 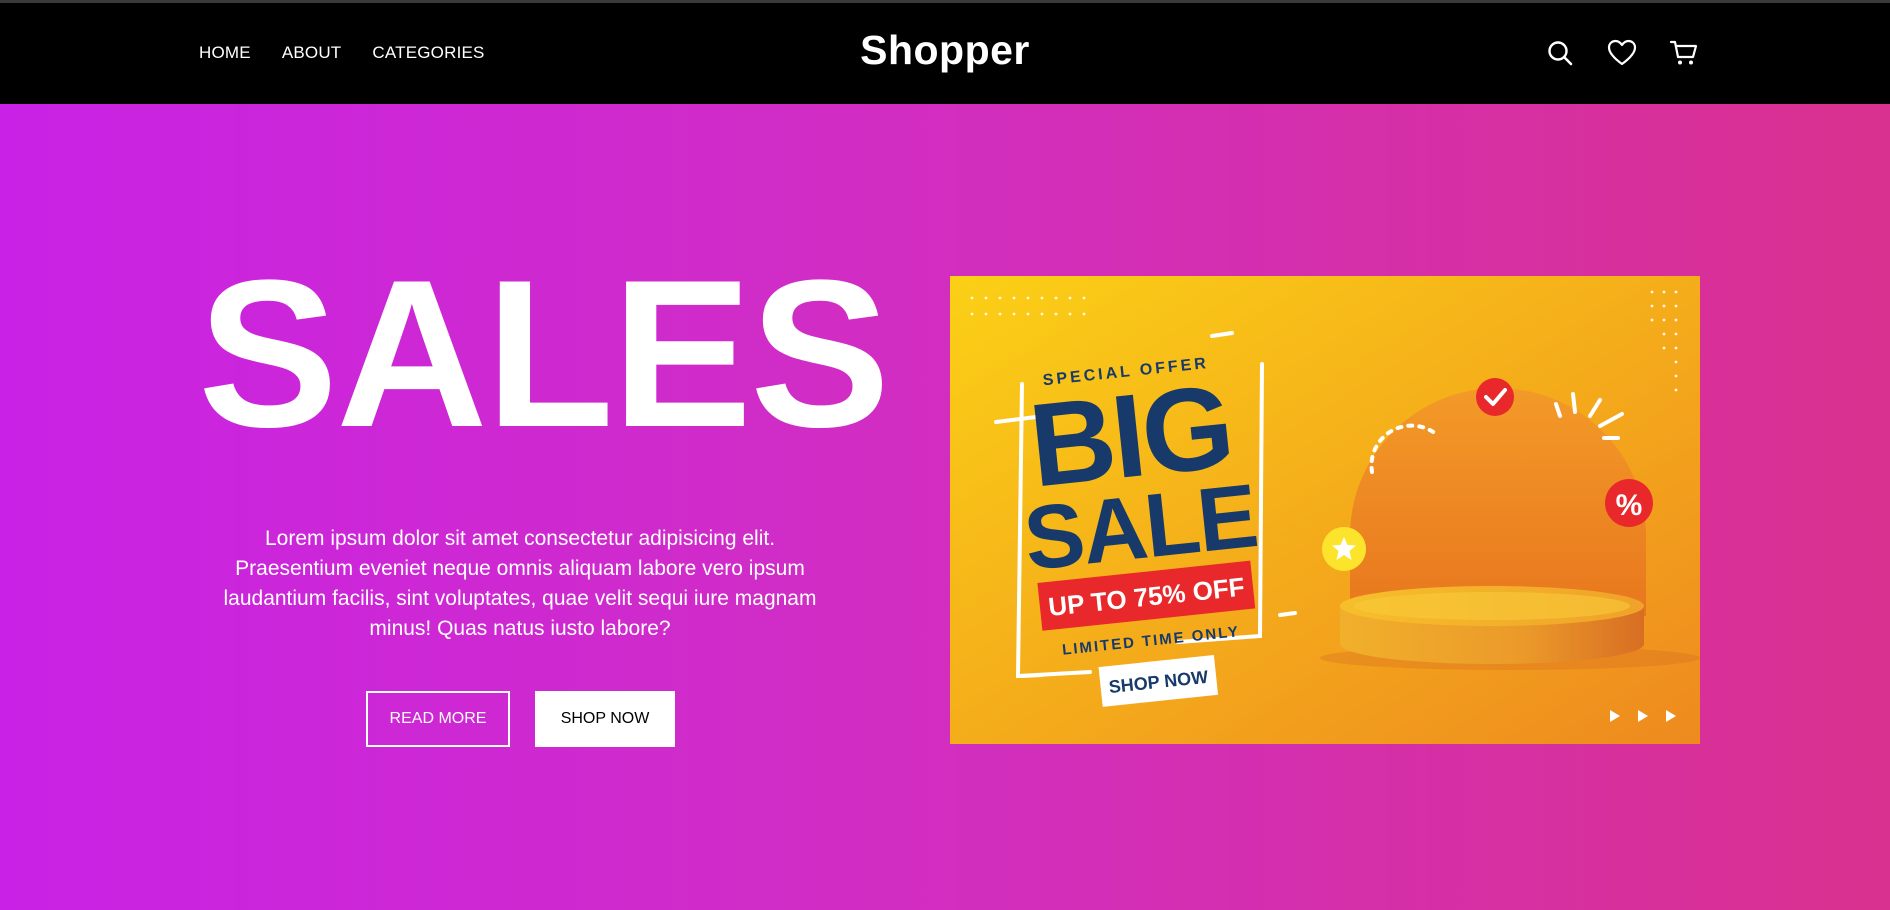 I want to click on nav-links: HOME ABOUT CATEGORIES, so click(x=342, y=53).